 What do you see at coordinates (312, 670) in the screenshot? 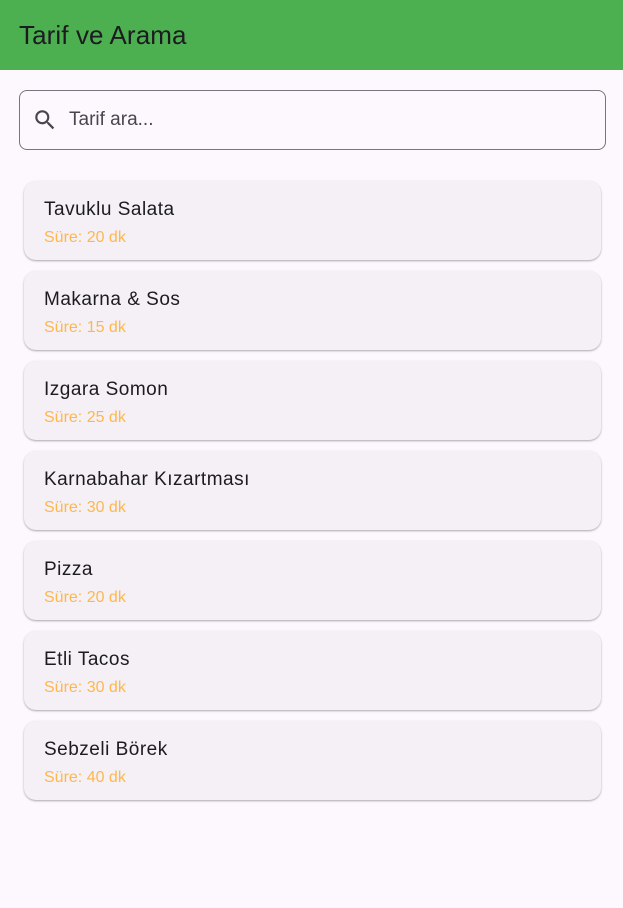
I see `recipe-card: Etli Tacos Süre: 30 dk` at bounding box center [312, 670].